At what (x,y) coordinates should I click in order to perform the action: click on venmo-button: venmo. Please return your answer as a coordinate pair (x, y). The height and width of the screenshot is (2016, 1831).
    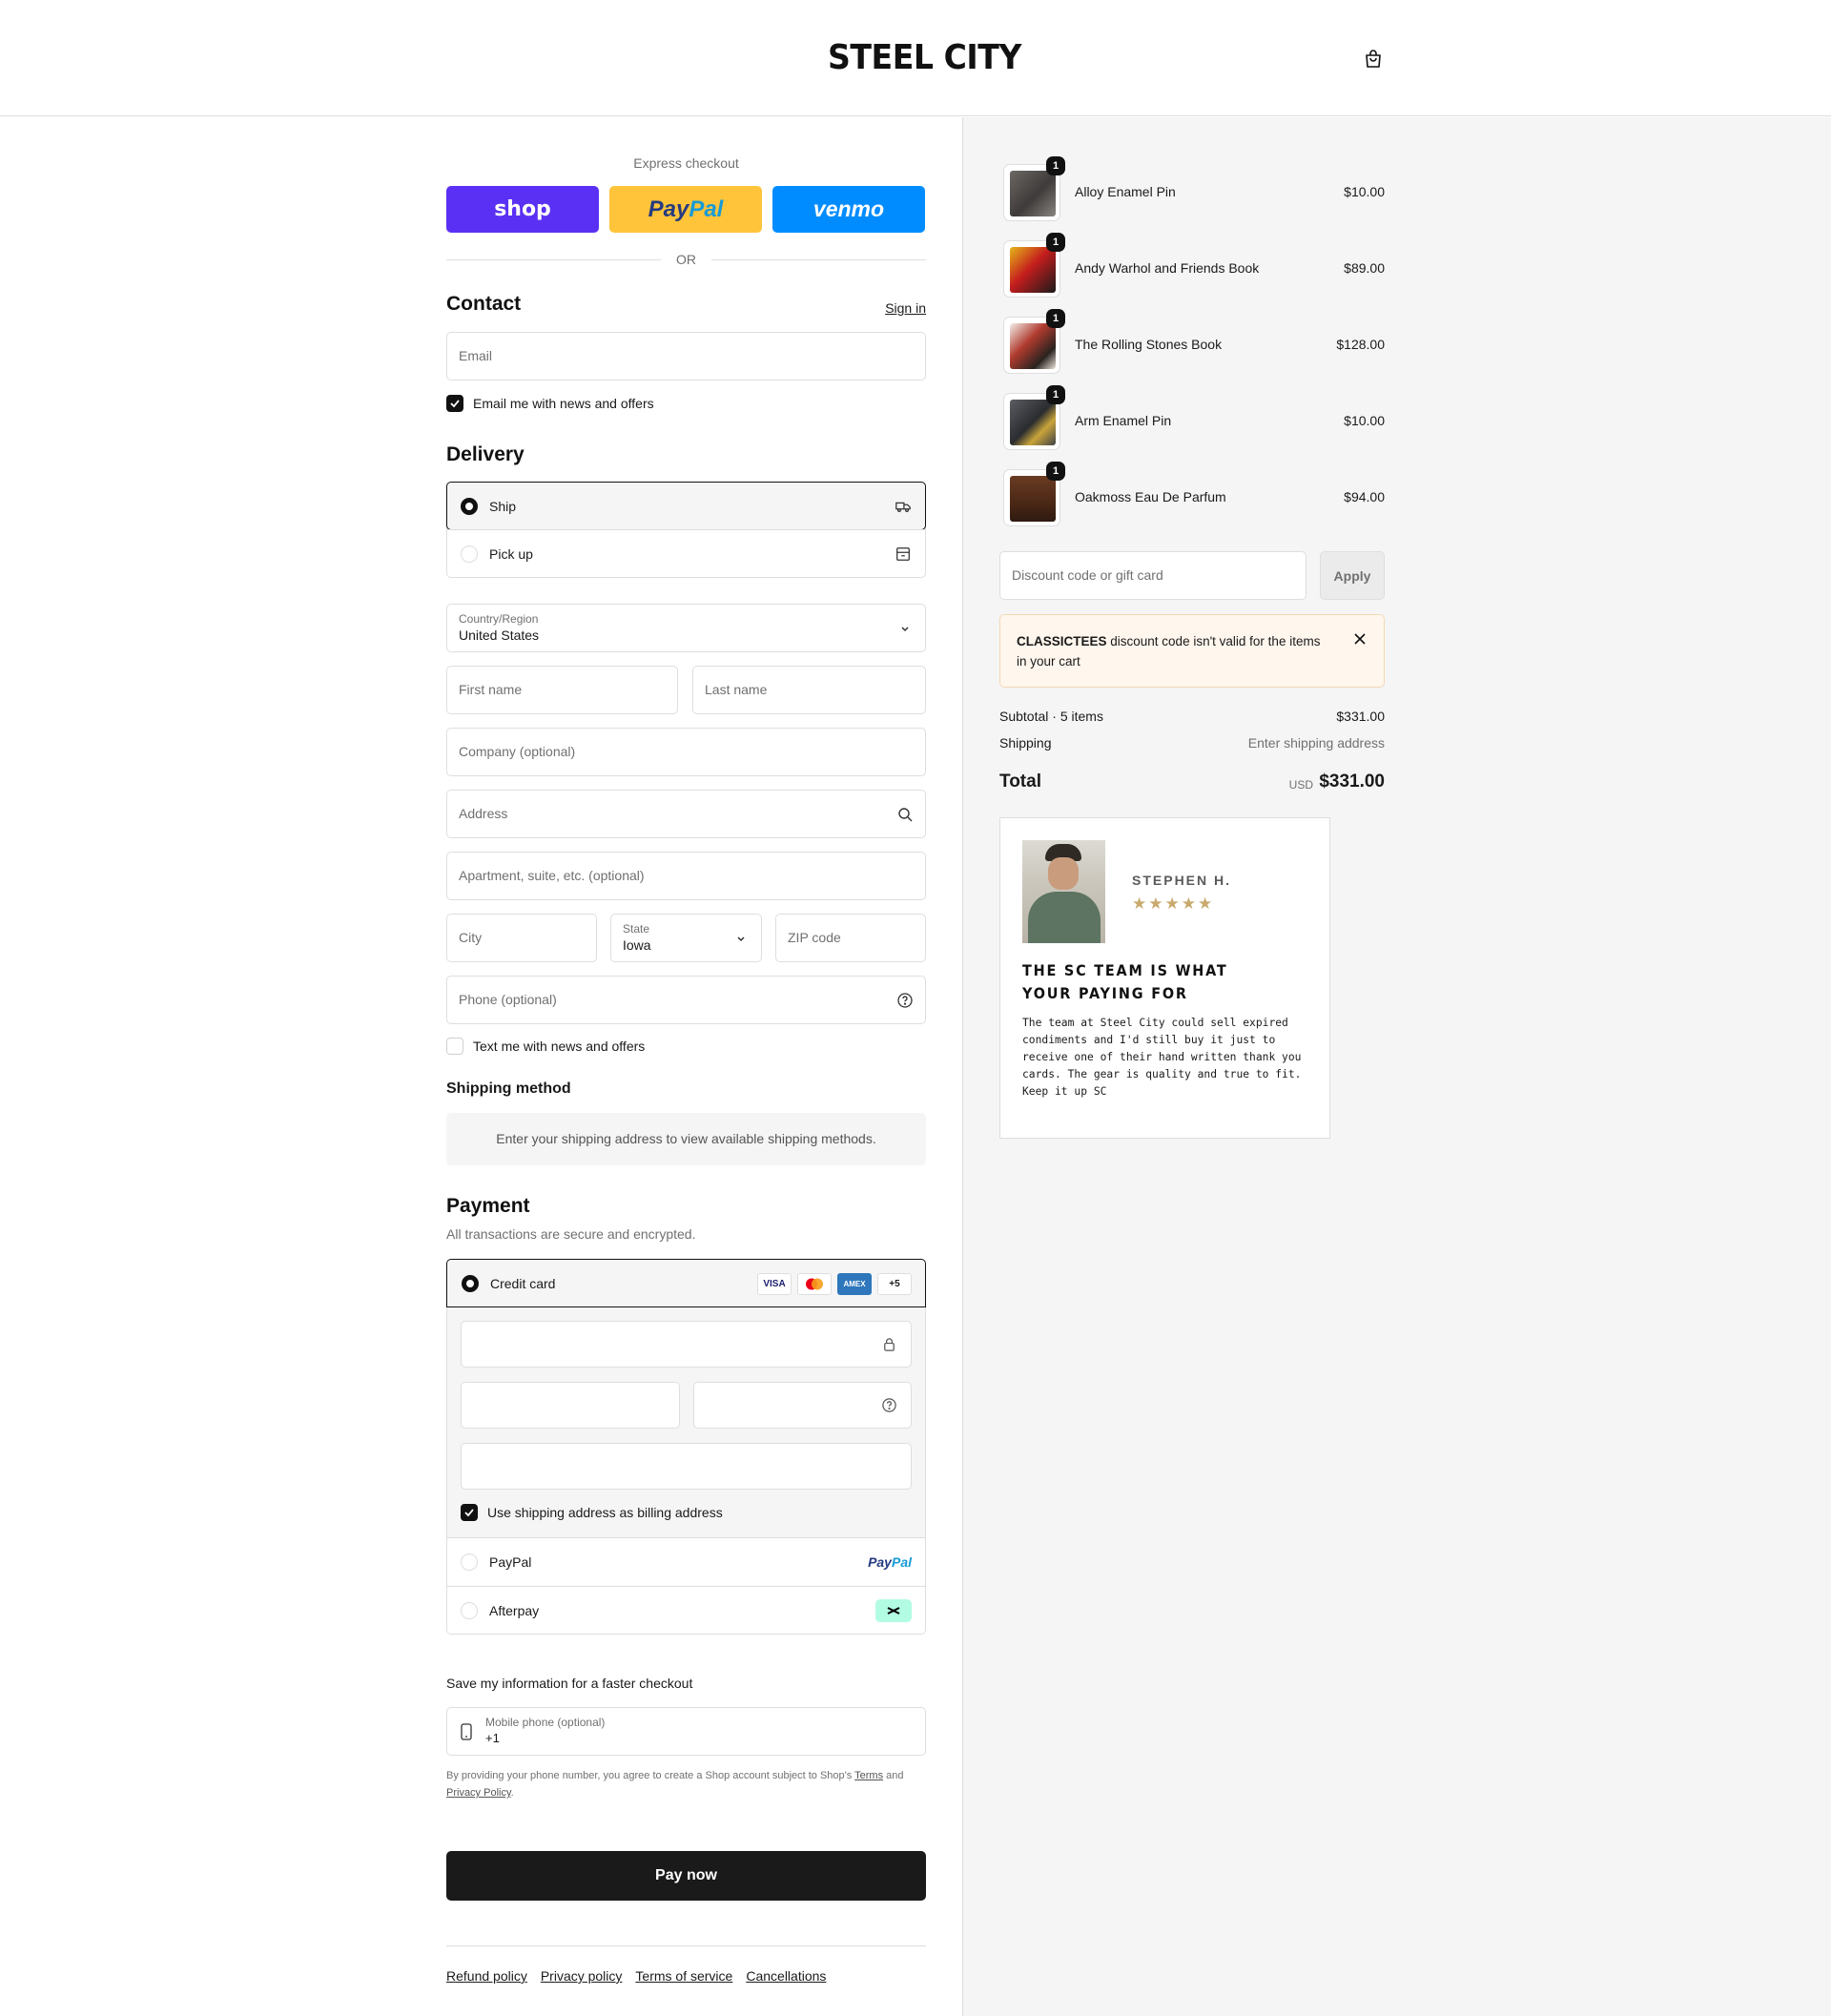
    Looking at the image, I should click on (848, 210).